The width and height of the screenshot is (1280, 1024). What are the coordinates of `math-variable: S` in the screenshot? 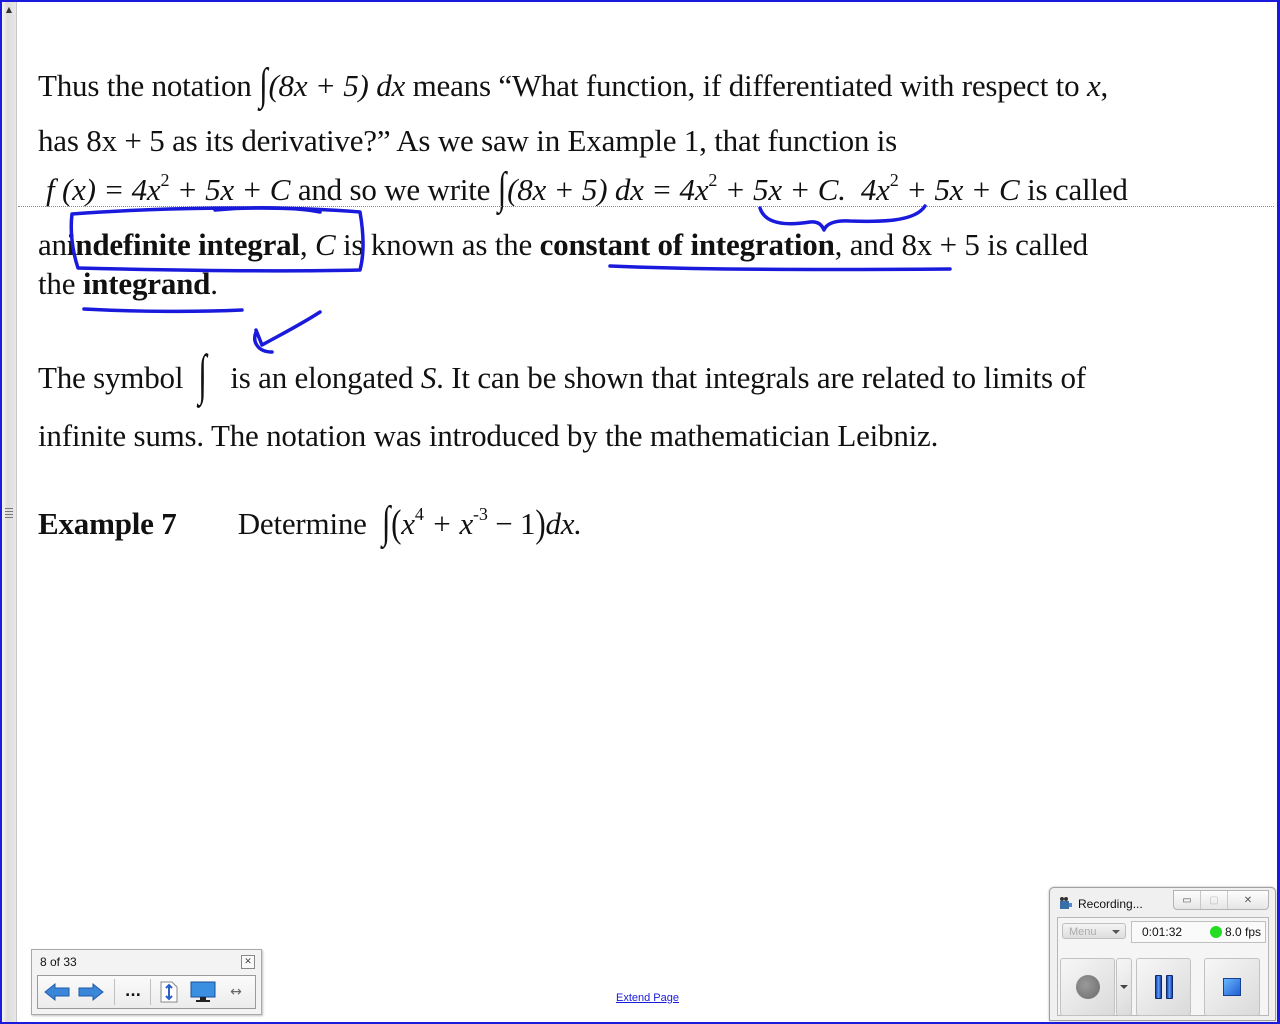 It's located at (428, 377).